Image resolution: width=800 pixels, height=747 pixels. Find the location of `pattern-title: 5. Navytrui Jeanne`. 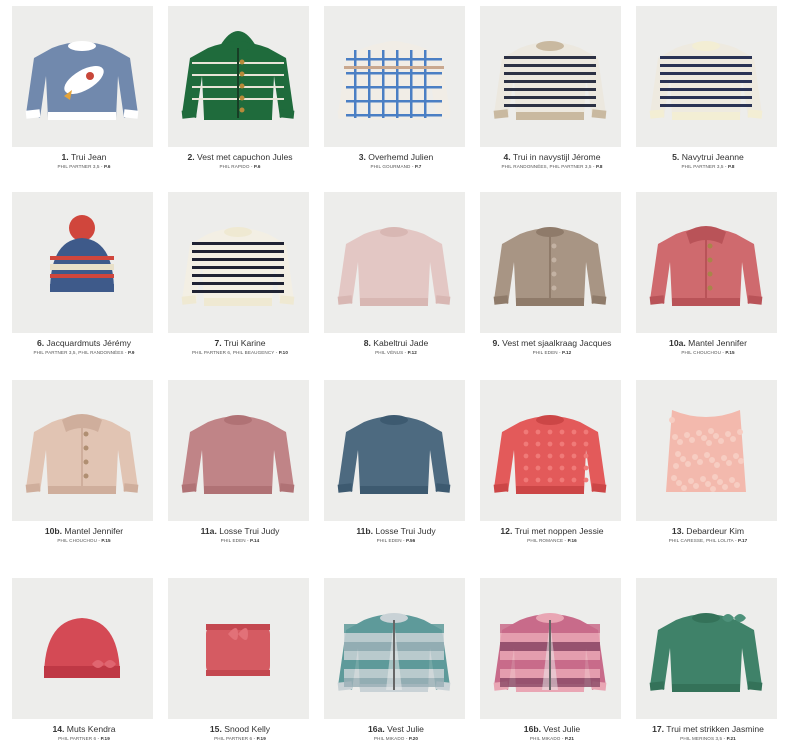

pattern-title: 5. Navytrui Jeanne is located at coordinates (708, 157).